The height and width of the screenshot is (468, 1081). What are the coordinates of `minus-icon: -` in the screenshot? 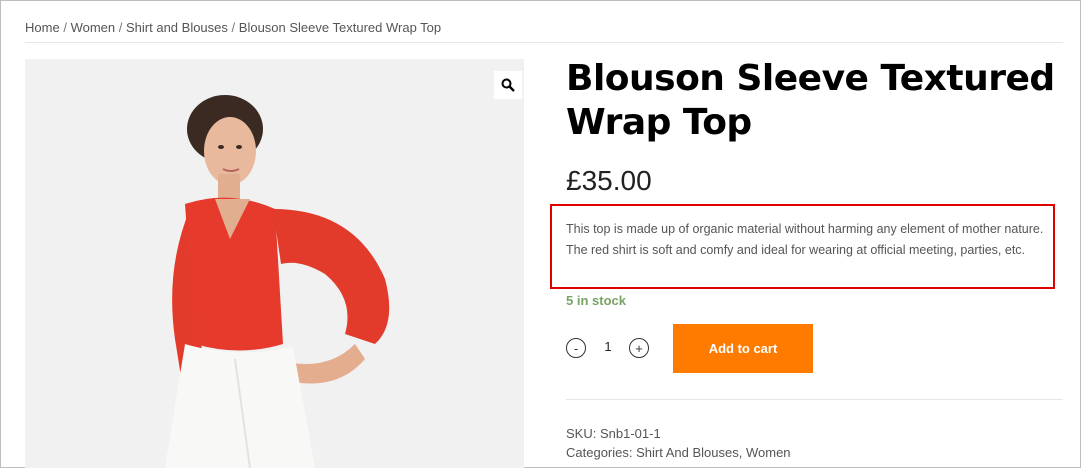 It's located at (576, 348).